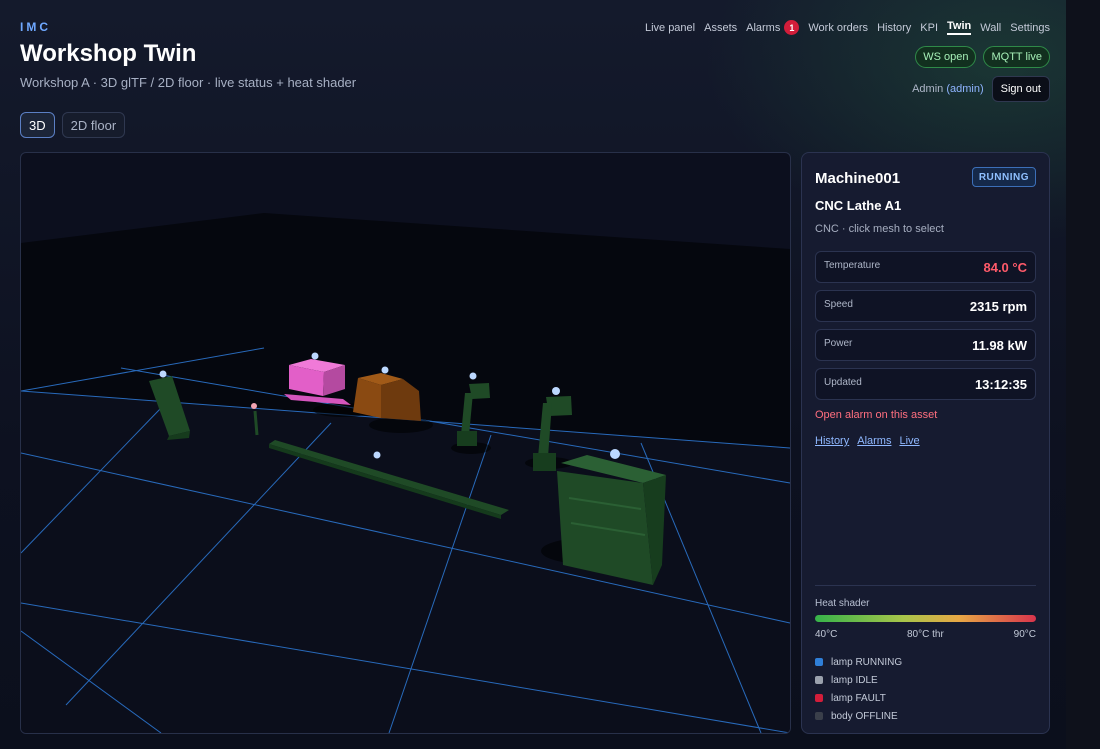  Describe the element at coordinates (1083, 374) in the screenshot. I see `window-right-edge` at that location.